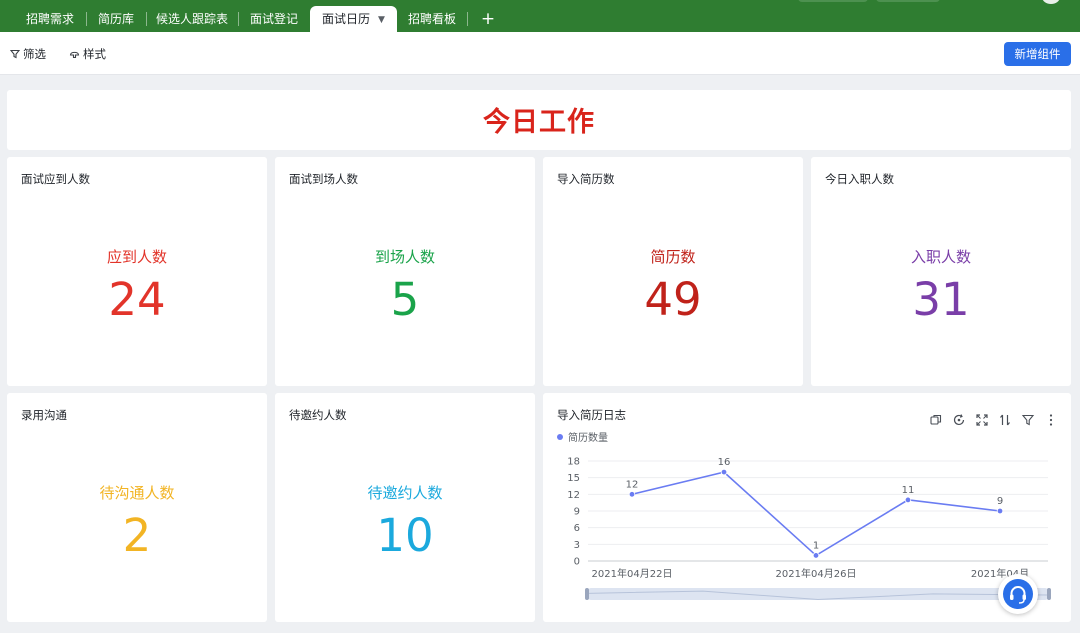 The height and width of the screenshot is (633, 1080). Describe the element at coordinates (577, 512) in the screenshot. I see `y-tick-label: 9` at that location.